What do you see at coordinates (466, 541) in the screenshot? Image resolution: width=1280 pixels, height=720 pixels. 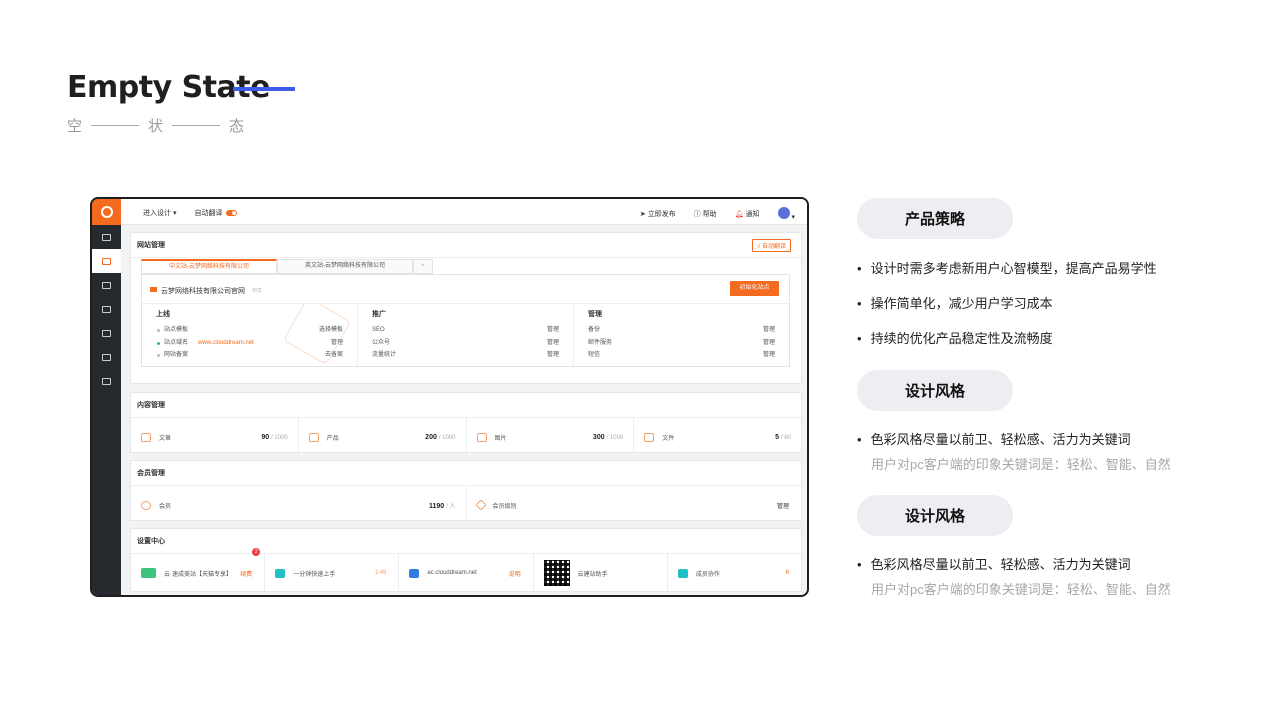 I see `panel-title: 设置中心` at bounding box center [466, 541].